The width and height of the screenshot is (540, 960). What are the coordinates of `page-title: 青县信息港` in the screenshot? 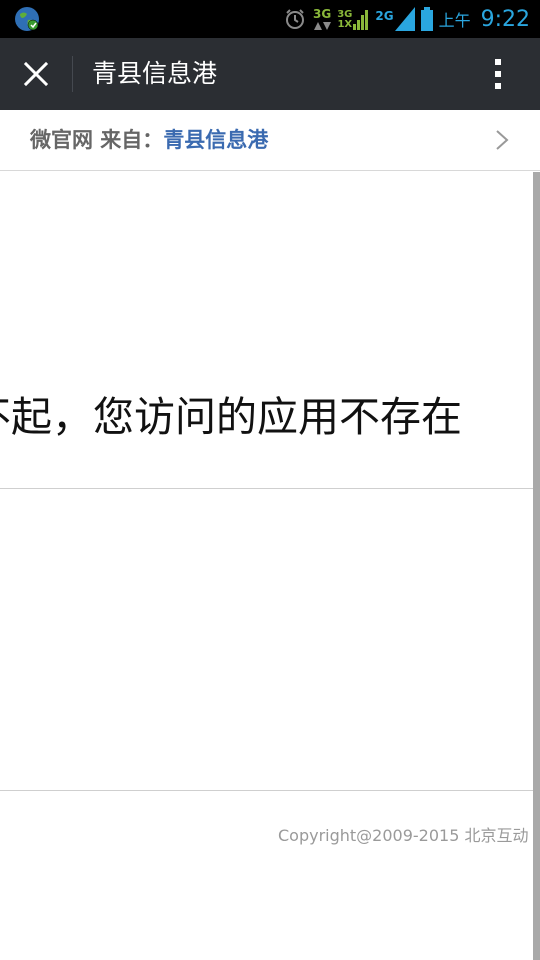 It's located at (155, 73).